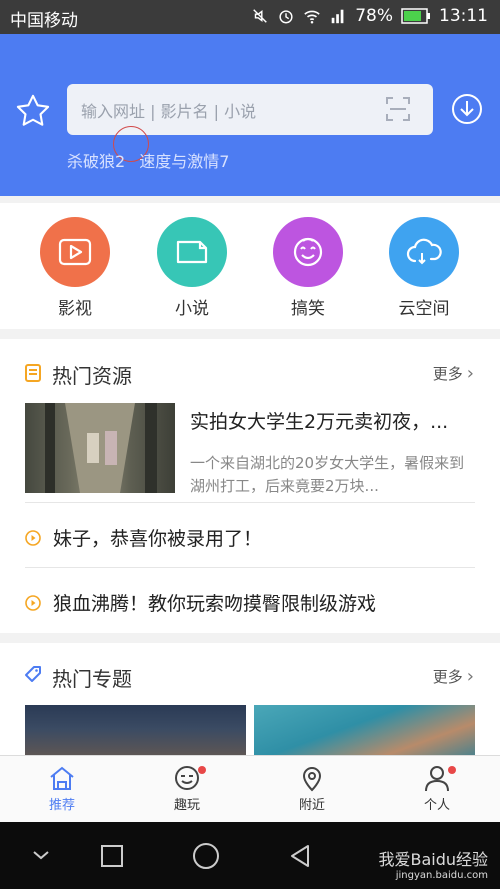  What do you see at coordinates (33, 111) in the screenshot?
I see `favorite-star-icon` at bounding box center [33, 111].